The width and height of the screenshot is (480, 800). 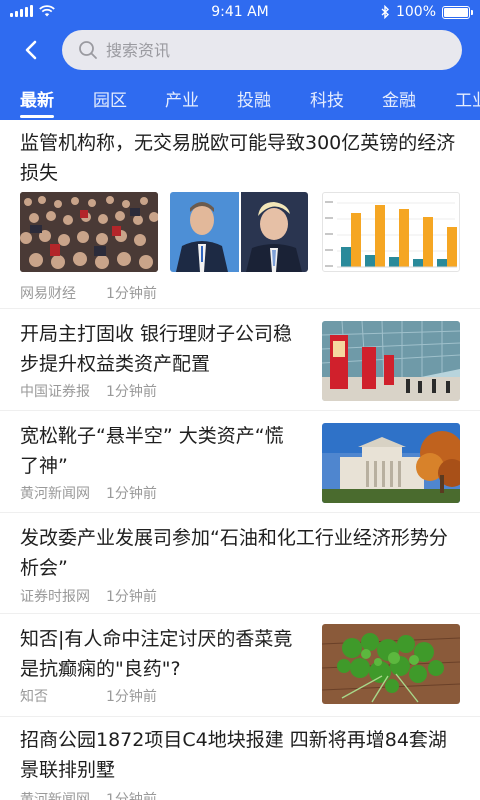 I want to click on news-title: 开局主打固收 银行理财子公司稳步提升权益类资产配置, so click(x=156, y=349).